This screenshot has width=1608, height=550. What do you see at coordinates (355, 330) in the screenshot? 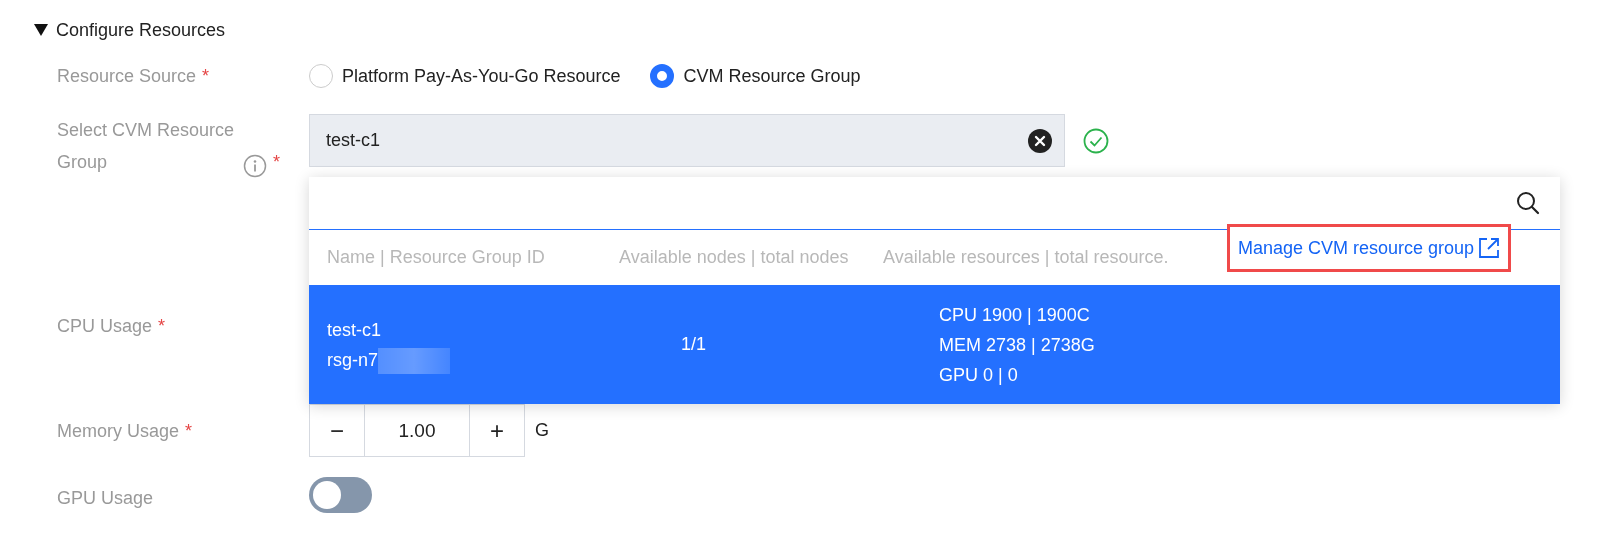
I see `group-name: test-c1` at bounding box center [355, 330].